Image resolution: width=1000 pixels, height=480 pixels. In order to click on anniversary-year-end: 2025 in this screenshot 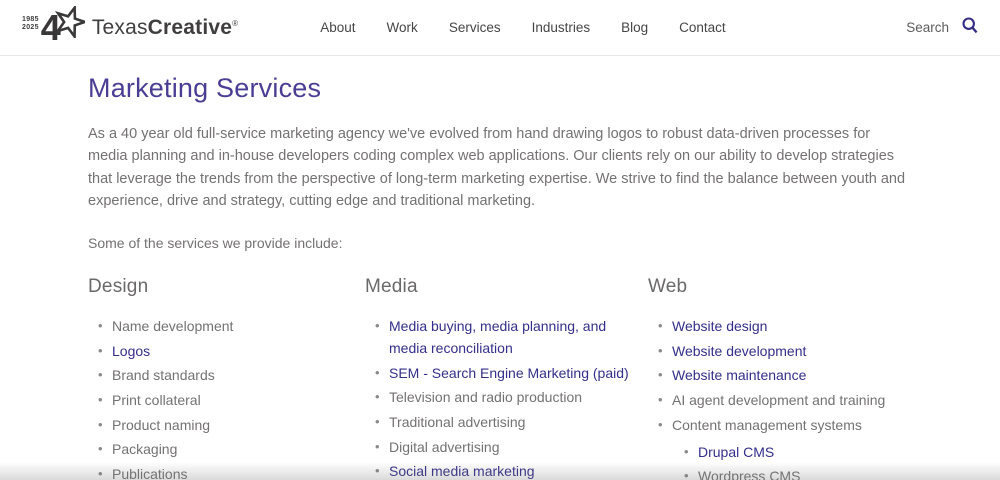, I will do `click(30, 27)`.